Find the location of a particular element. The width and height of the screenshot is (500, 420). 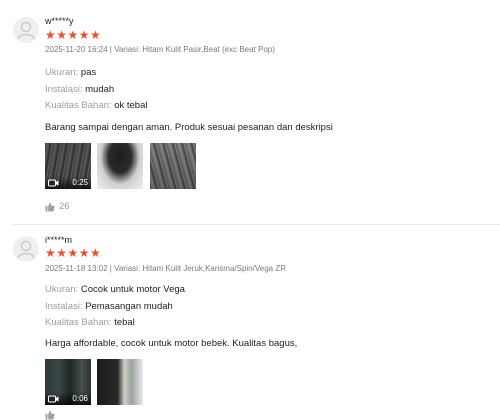

reviewer-username: w*****y is located at coordinates (59, 21).